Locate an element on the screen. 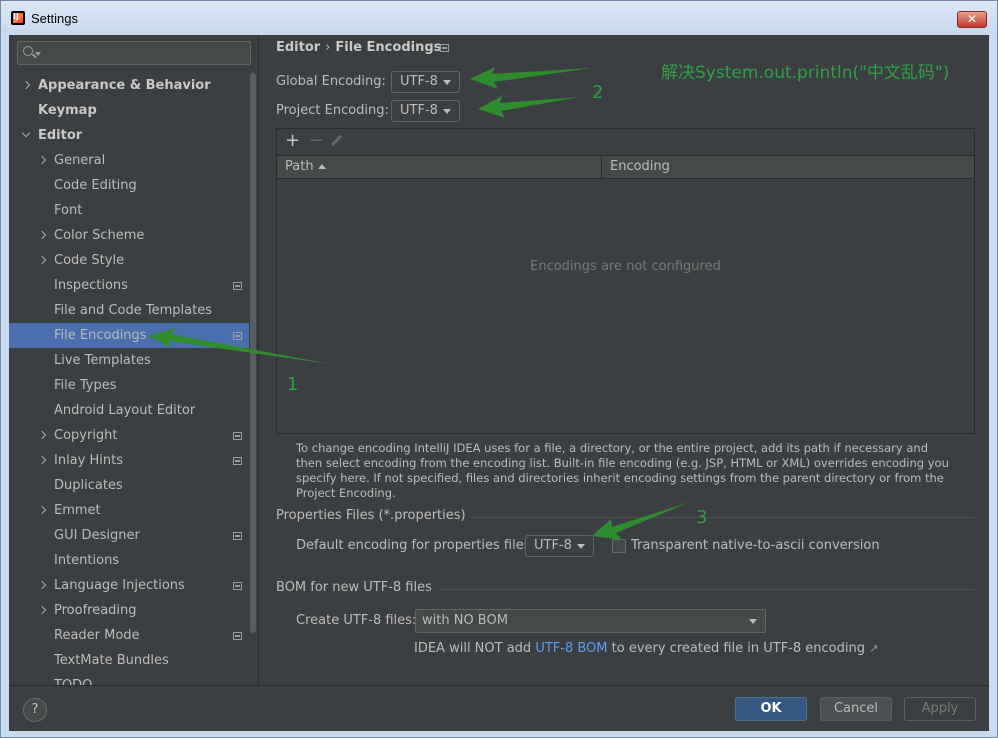 The width and height of the screenshot is (998, 738). project-encoding-label: Project Encoding: is located at coordinates (332, 110).